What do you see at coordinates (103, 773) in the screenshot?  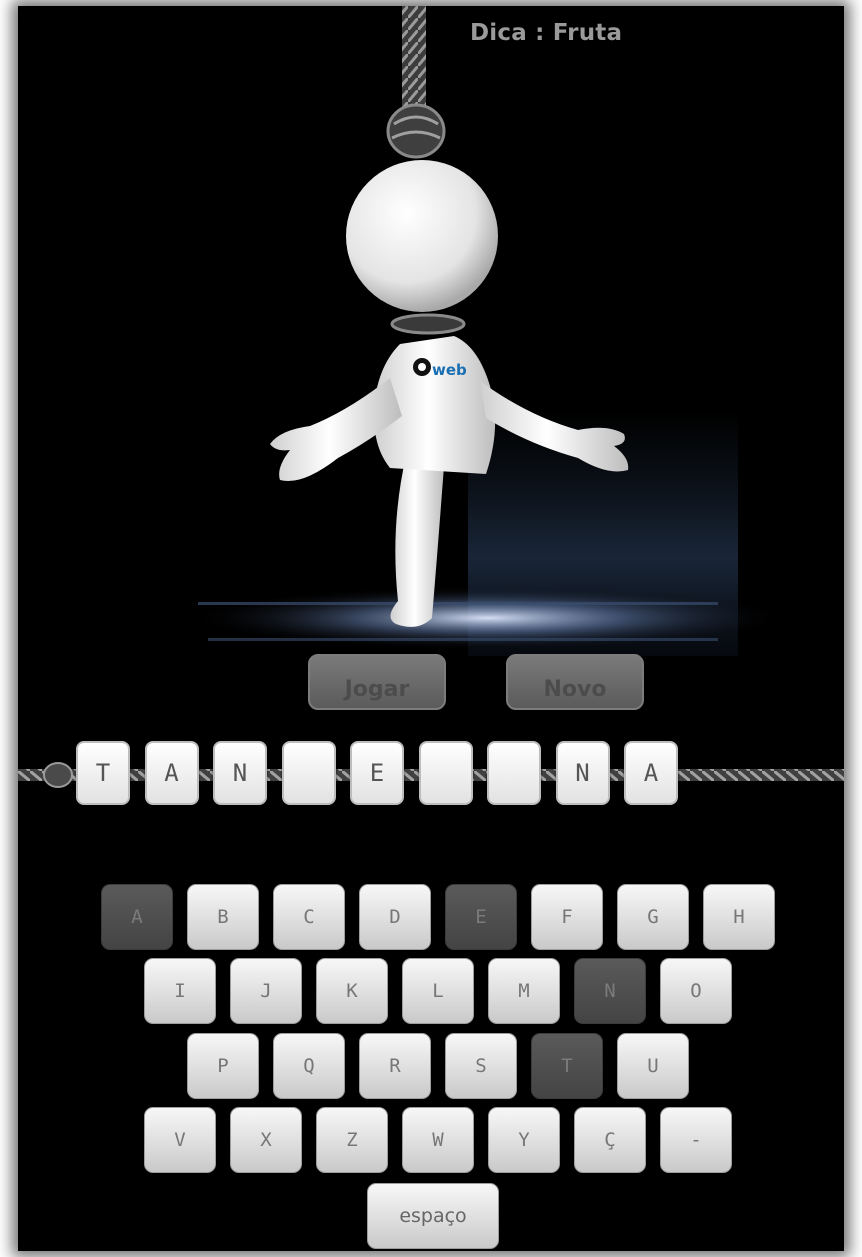 I see `word-letter-tile: T` at bounding box center [103, 773].